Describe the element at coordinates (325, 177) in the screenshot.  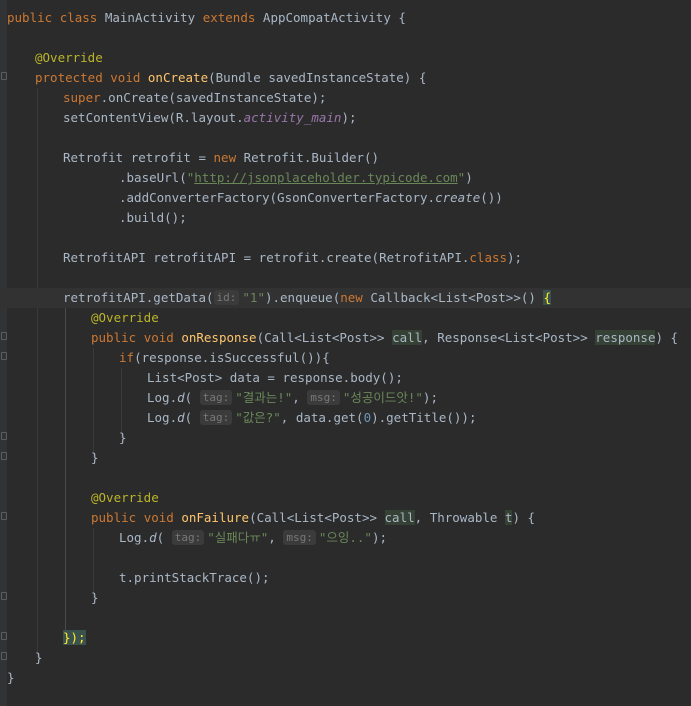
I see `url-link: http://jsonplaceholder.typicode.com` at that location.